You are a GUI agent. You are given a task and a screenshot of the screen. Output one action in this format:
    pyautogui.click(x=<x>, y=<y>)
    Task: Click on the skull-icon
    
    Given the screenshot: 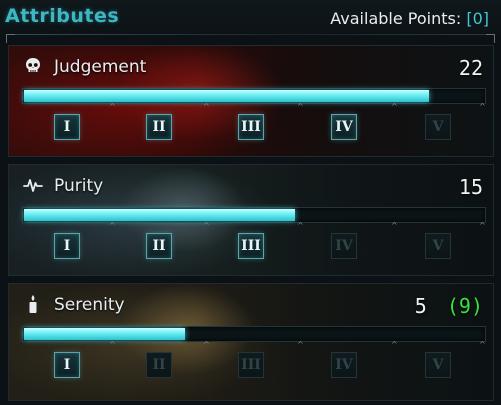 What is the action you would take?
    pyautogui.click(x=33, y=66)
    